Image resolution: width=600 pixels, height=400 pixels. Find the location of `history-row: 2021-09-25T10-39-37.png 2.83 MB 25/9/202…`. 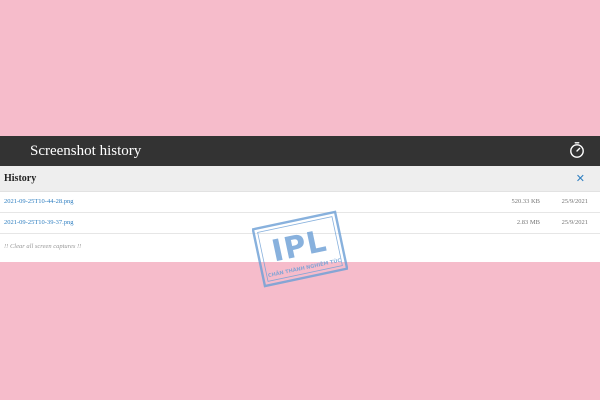

history-row: 2021-09-25T10-39-37.png 2.83 MB 25/9/202… is located at coordinates (300, 223).